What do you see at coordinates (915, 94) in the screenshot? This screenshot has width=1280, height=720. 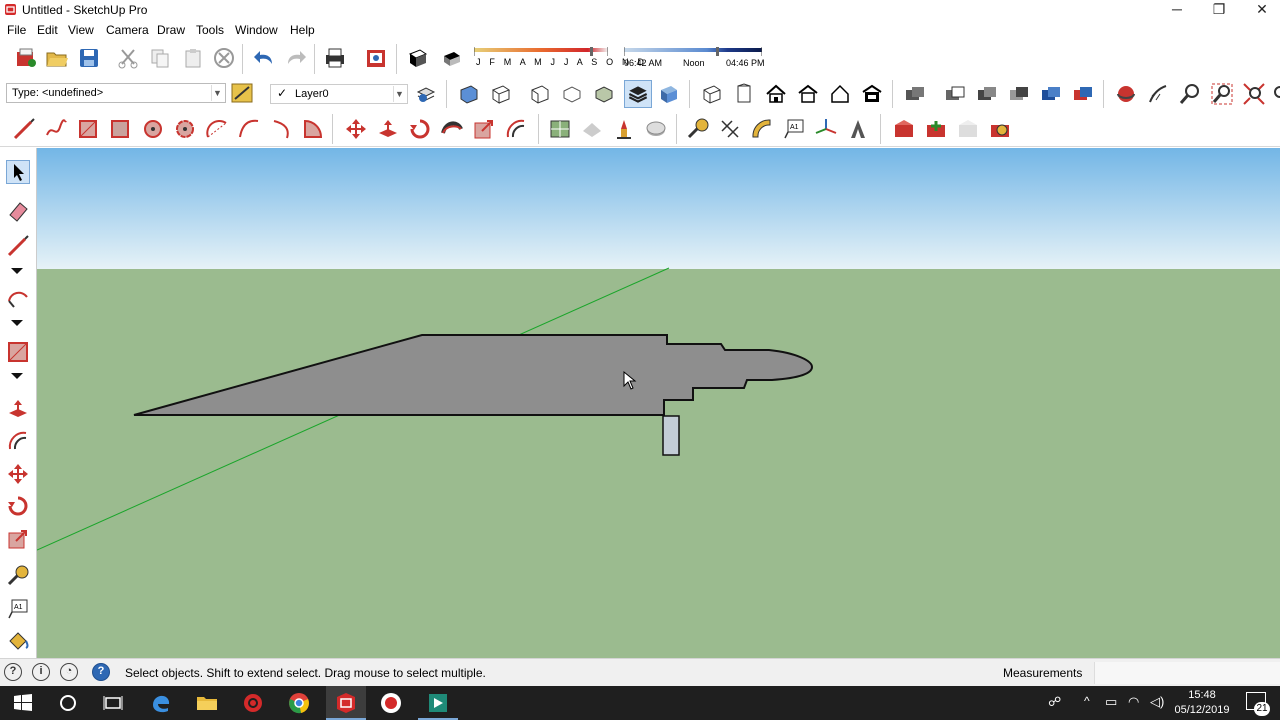 I see `union-icon` at bounding box center [915, 94].